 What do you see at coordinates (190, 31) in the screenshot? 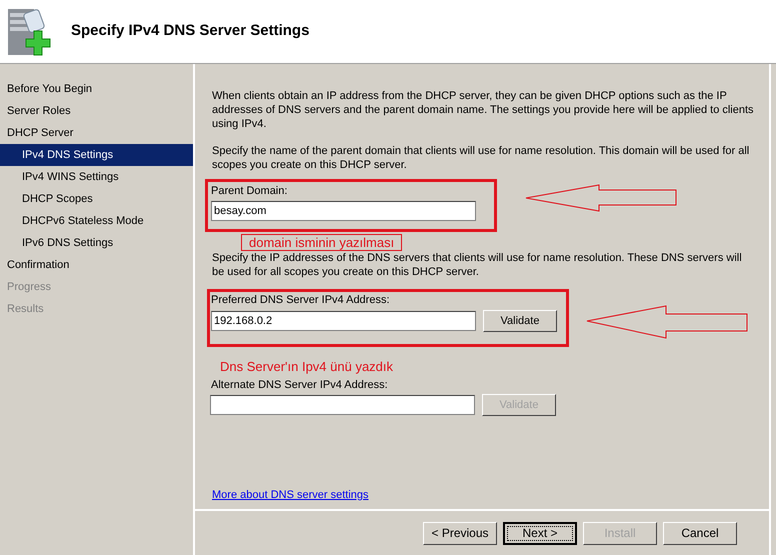
I see `page-title: Specify IPv4 DNS Server Settings` at bounding box center [190, 31].